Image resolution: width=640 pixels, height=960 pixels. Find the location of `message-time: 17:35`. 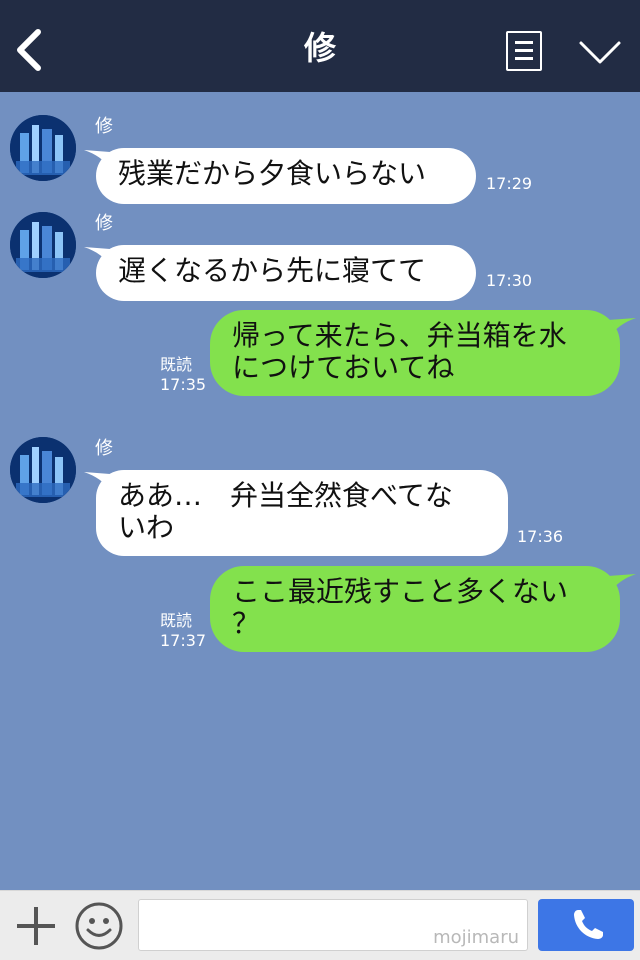

message-time: 17:35 is located at coordinates (183, 384).